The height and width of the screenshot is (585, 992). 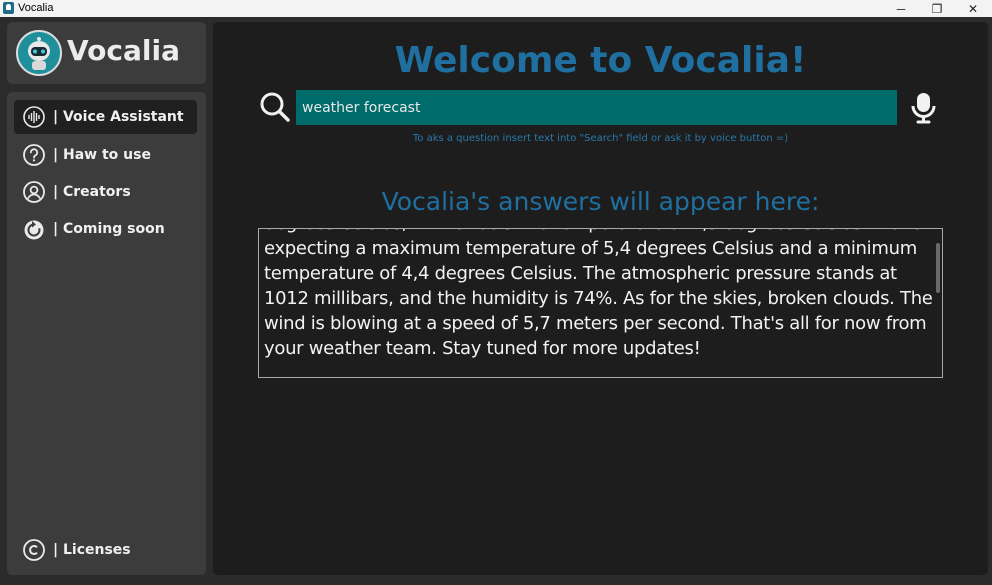 I want to click on close-button: ✕, so click(x=973, y=8).